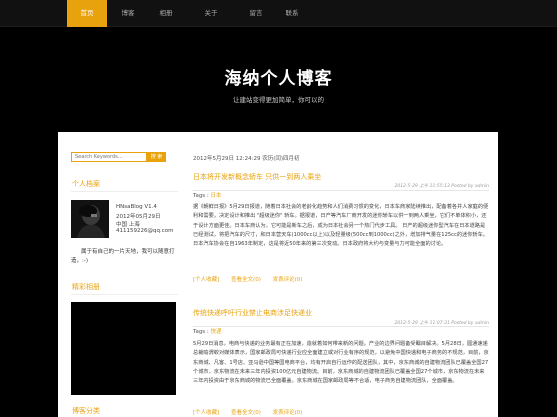  What do you see at coordinates (211, 13) in the screenshot?
I see `nav-item-about: 关于` at bounding box center [211, 13].